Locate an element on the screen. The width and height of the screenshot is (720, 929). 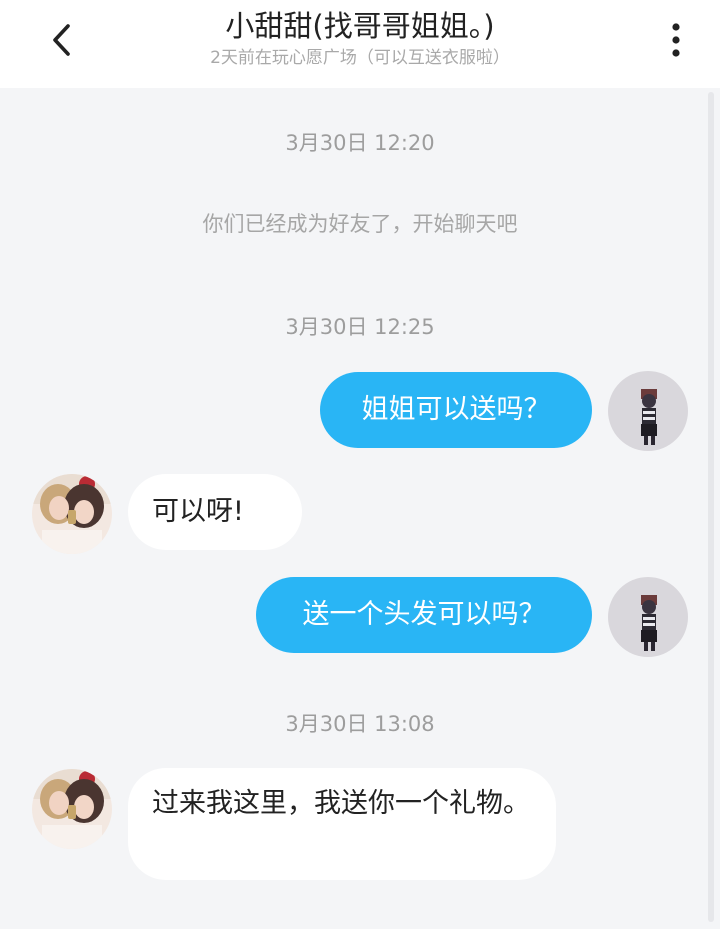
message-bubble-outgoing: 送一个头发可以吗？ is located at coordinates (424, 615).